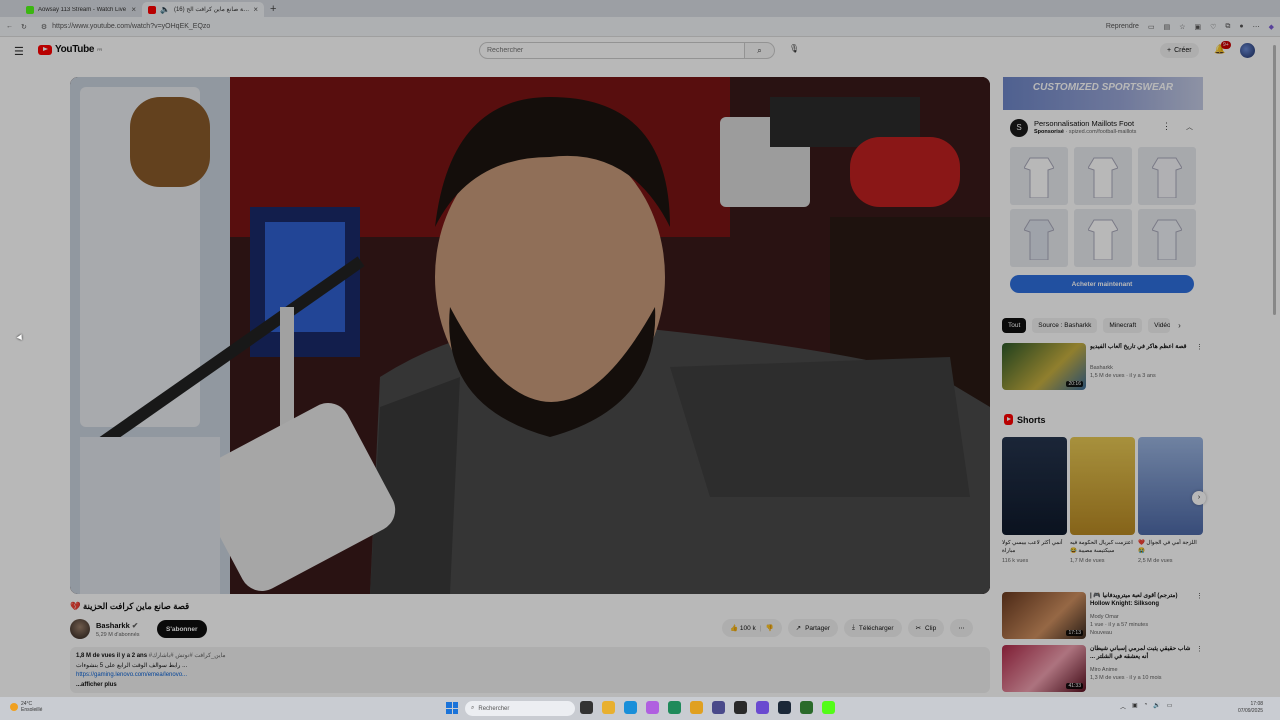 Image resolution: width=1280 pixels, height=720 pixels. What do you see at coordinates (743, 628) in the screenshot?
I see `like-button: 👍 100 k` at bounding box center [743, 628].